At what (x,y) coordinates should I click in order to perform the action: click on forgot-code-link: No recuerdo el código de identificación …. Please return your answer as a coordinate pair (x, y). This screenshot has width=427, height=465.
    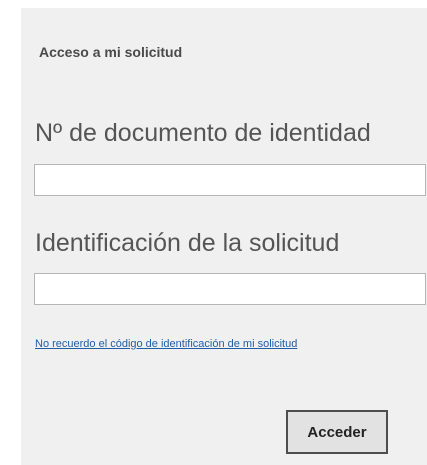
    Looking at the image, I should click on (212, 344).